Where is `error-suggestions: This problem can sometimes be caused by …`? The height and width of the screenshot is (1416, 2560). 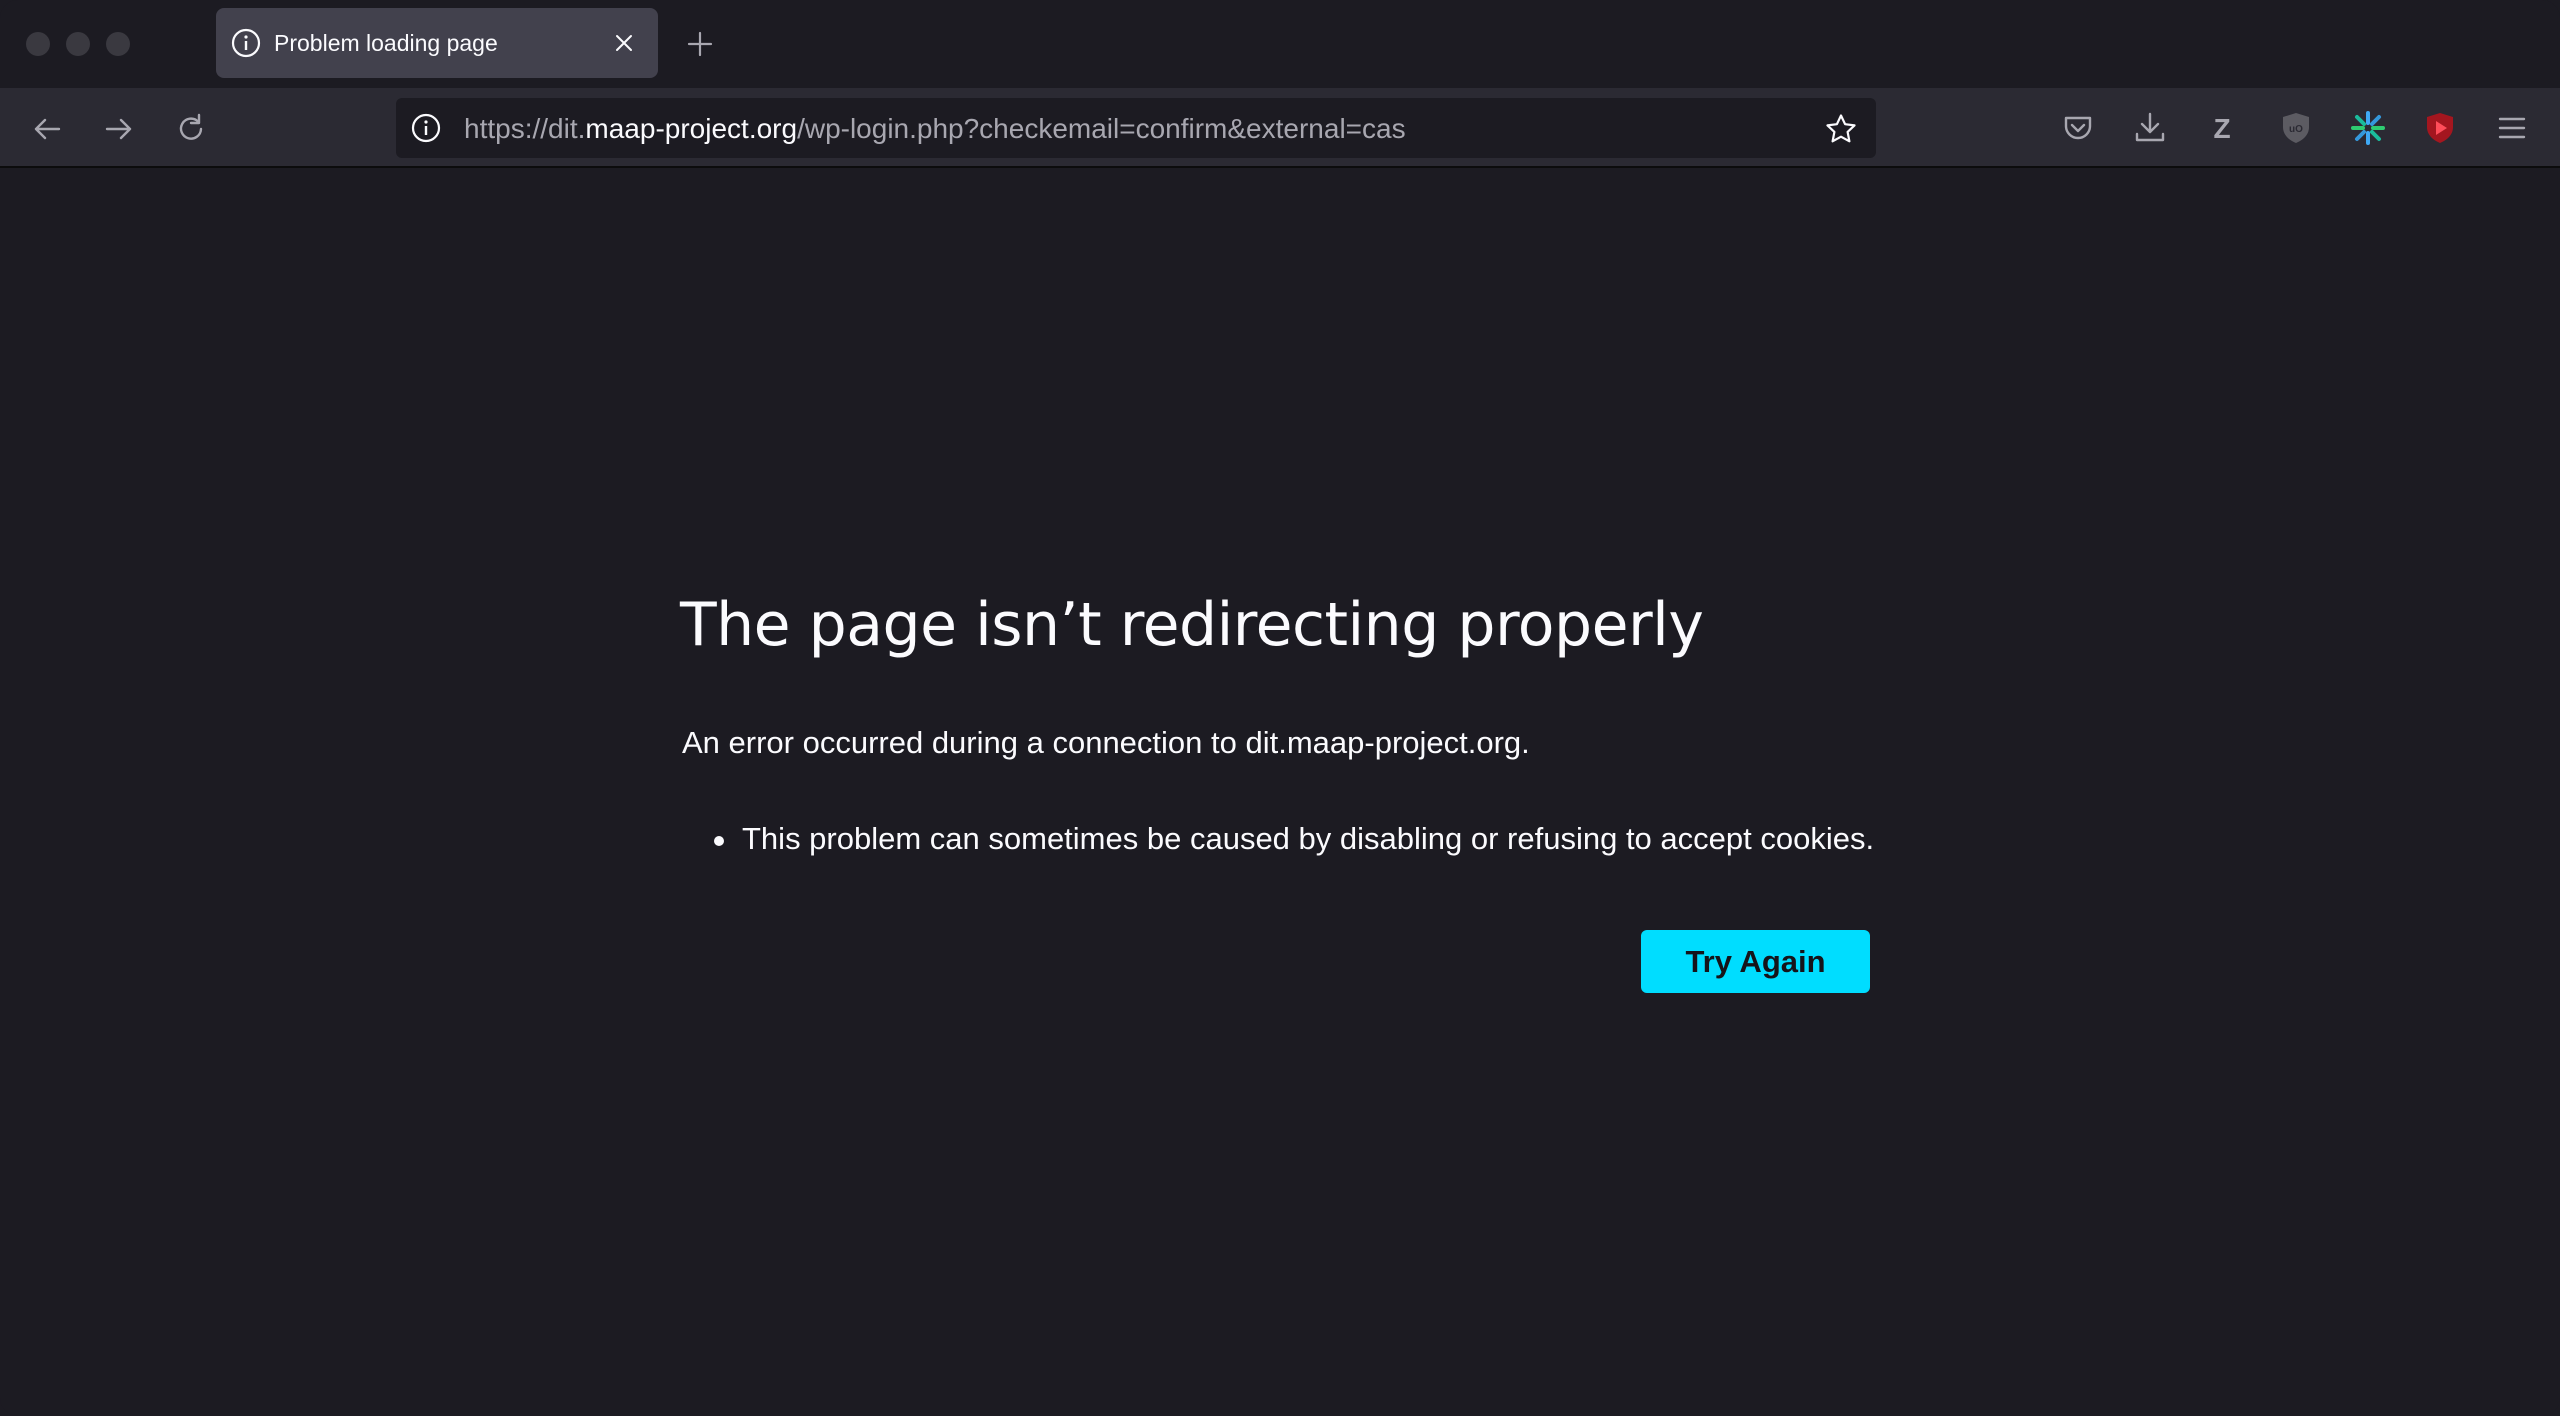
error-suggestions: This problem can sometimes be caused by … is located at coordinates (1294, 839).